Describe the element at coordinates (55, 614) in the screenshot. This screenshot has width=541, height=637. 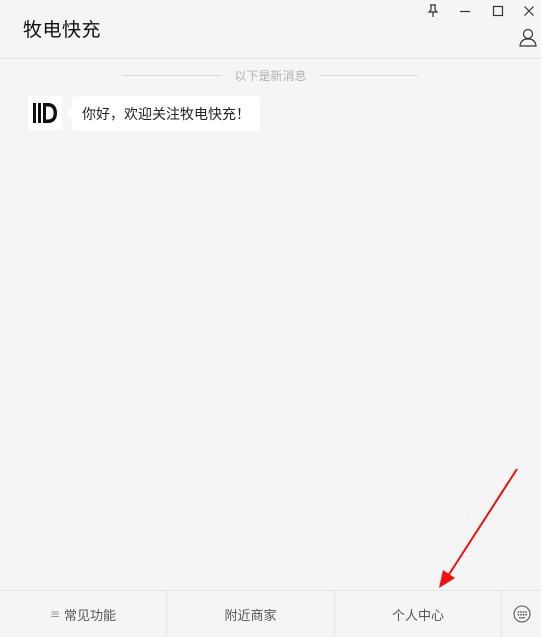
I see `menu-lines-icon: ≡` at that location.